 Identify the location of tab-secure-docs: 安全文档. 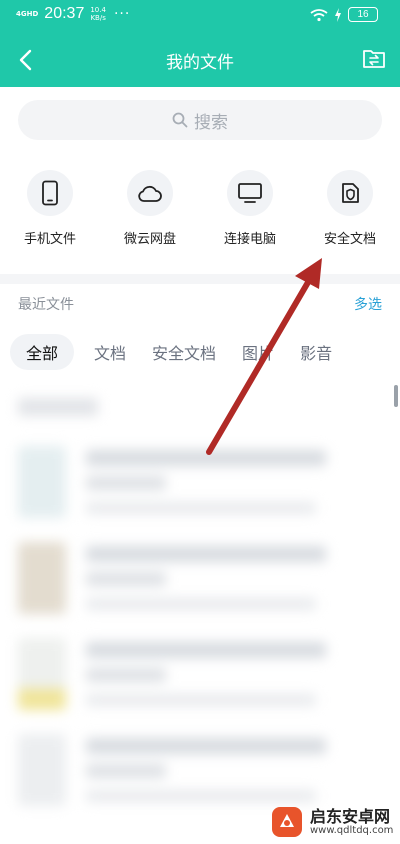
(184, 352).